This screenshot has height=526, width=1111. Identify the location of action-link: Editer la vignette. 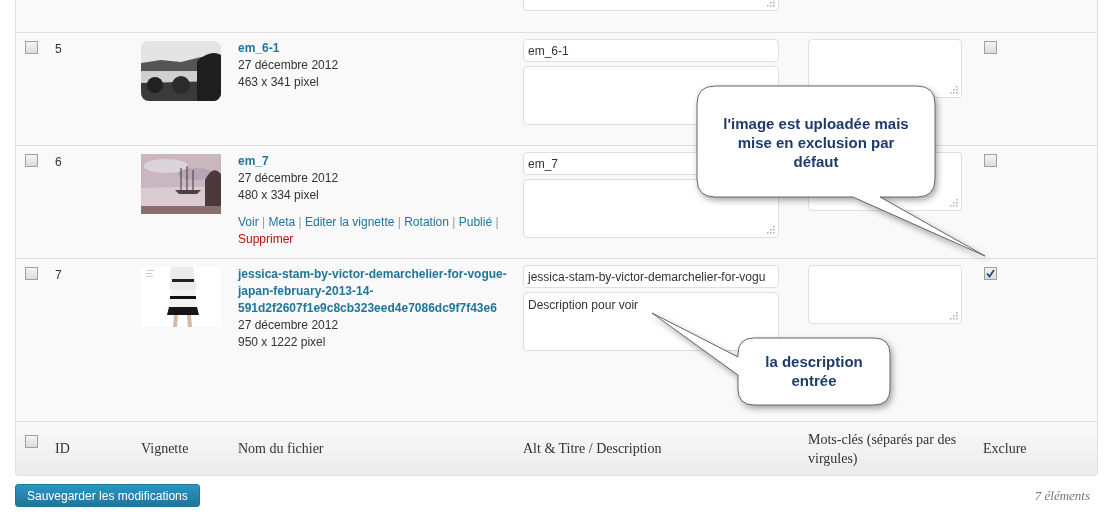
(350, 222).